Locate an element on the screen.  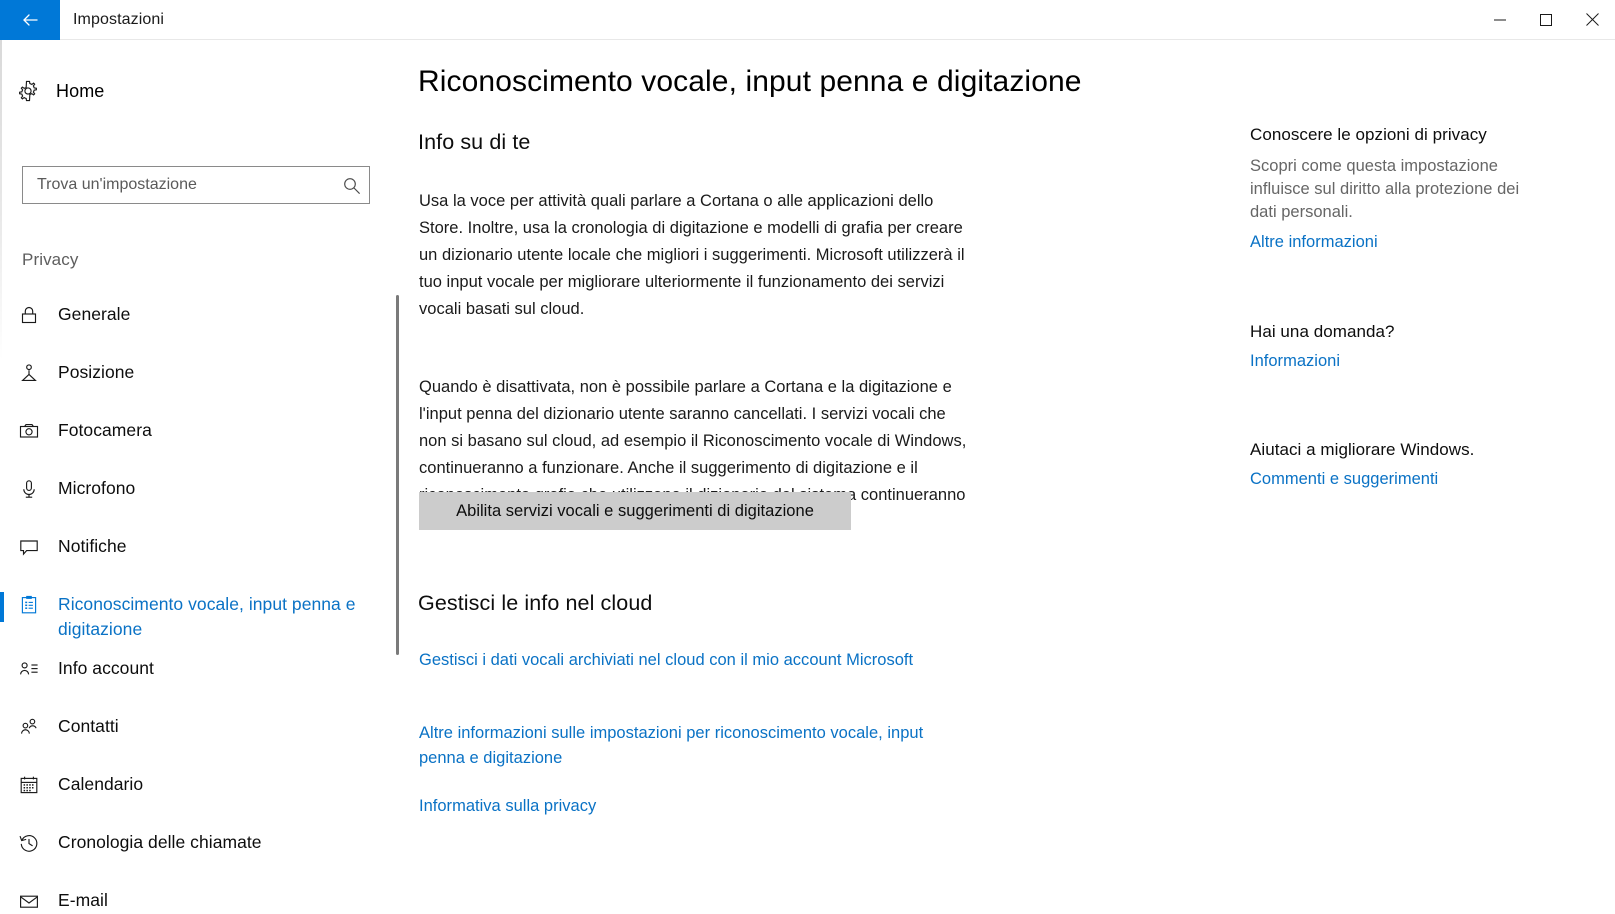
sidebar-item-label: Notifiche is located at coordinates (92, 546).